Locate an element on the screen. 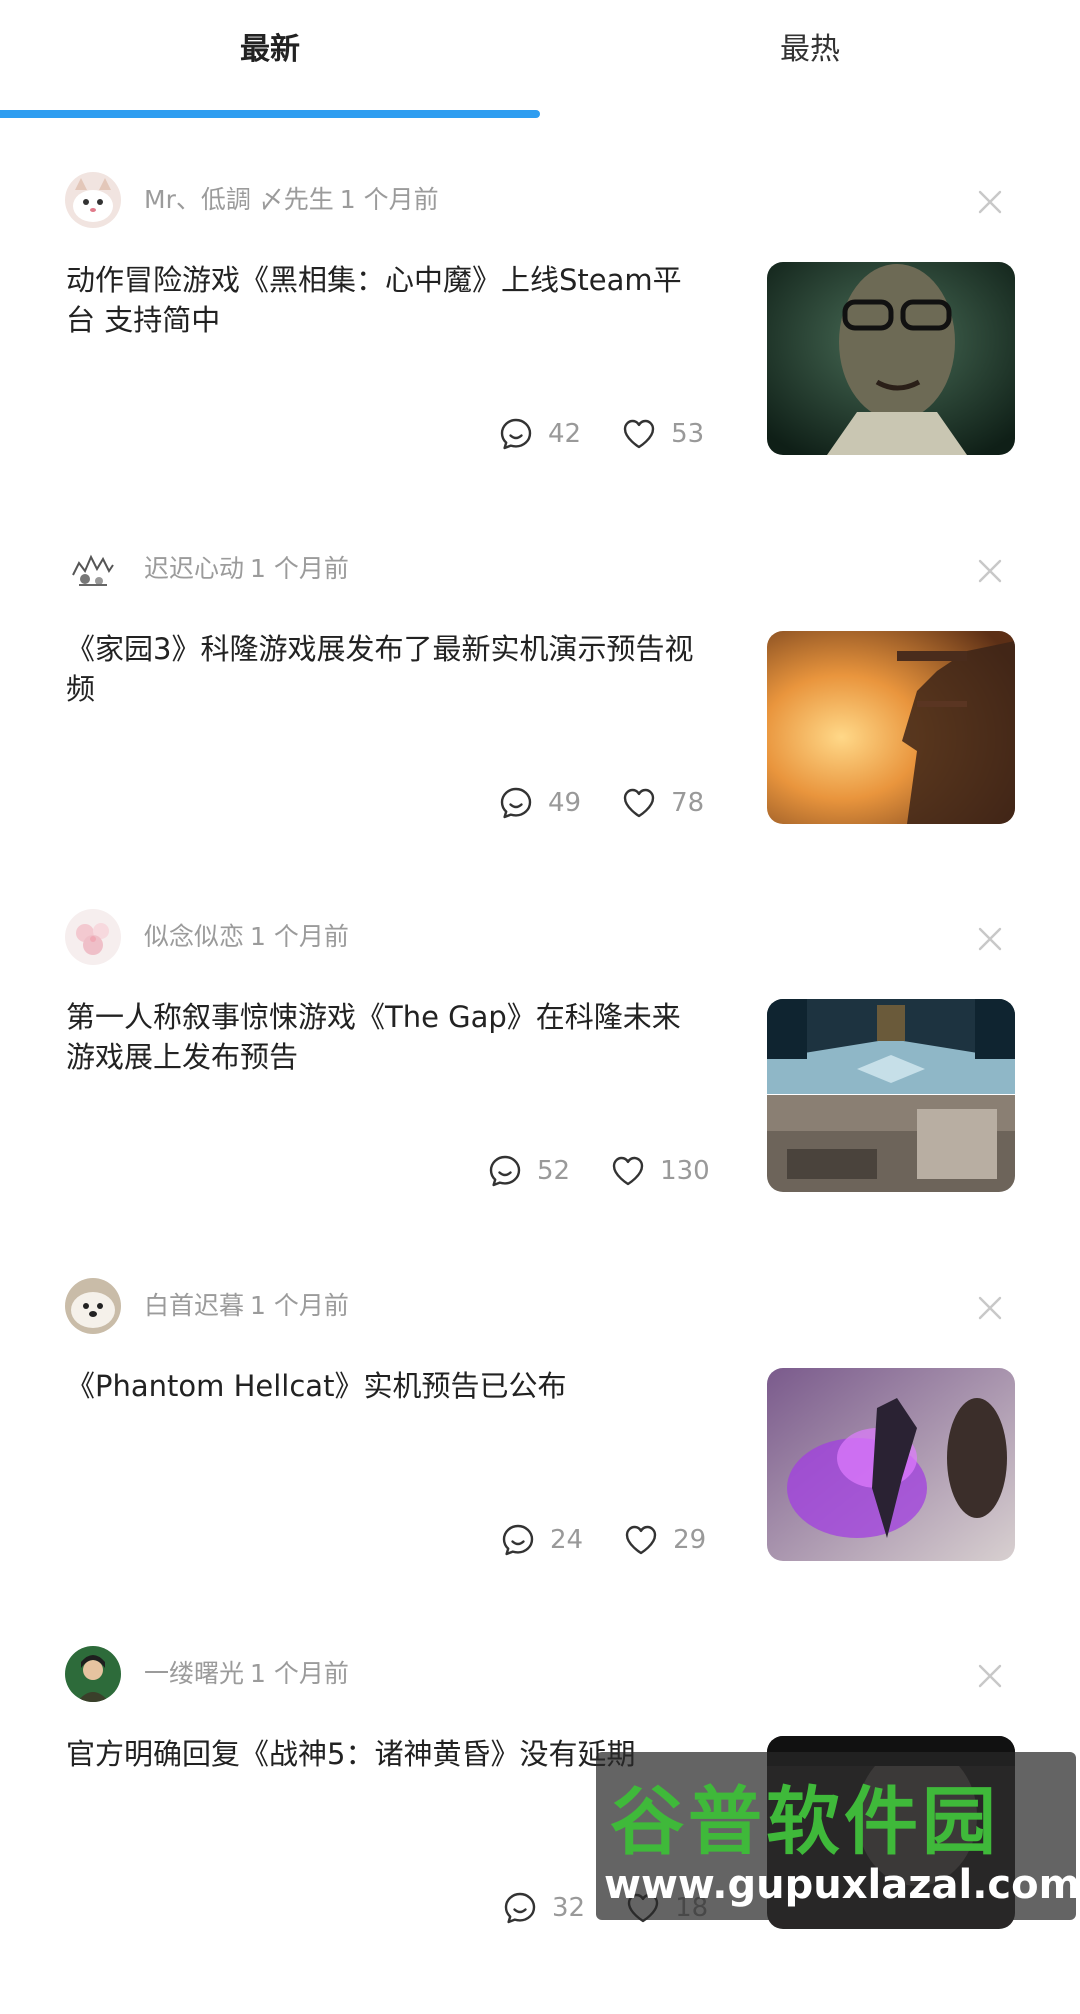 The height and width of the screenshot is (2014, 1080). like-button: 78 is located at coordinates (662, 803).